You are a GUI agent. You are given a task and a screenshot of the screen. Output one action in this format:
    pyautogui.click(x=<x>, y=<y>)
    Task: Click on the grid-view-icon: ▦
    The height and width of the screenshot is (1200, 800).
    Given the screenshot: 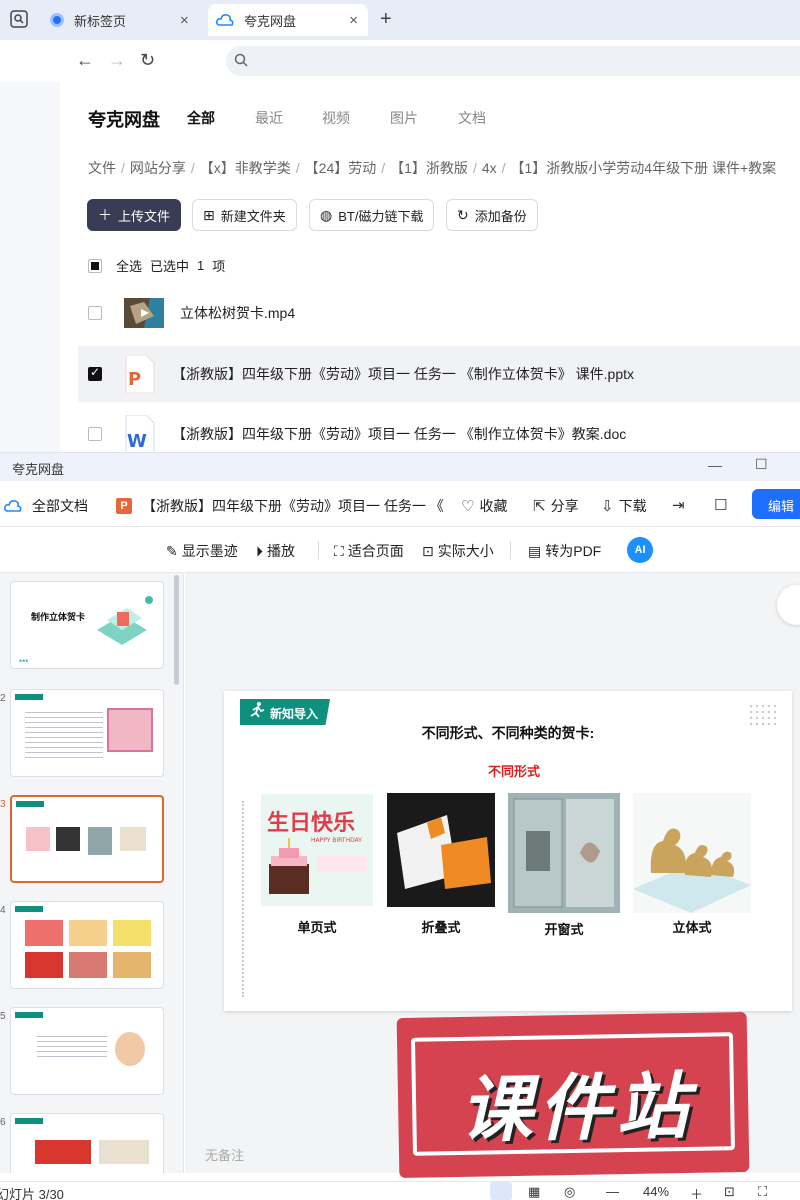 What is the action you would take?
    pyautogui.click(x=534, y=1192)
    